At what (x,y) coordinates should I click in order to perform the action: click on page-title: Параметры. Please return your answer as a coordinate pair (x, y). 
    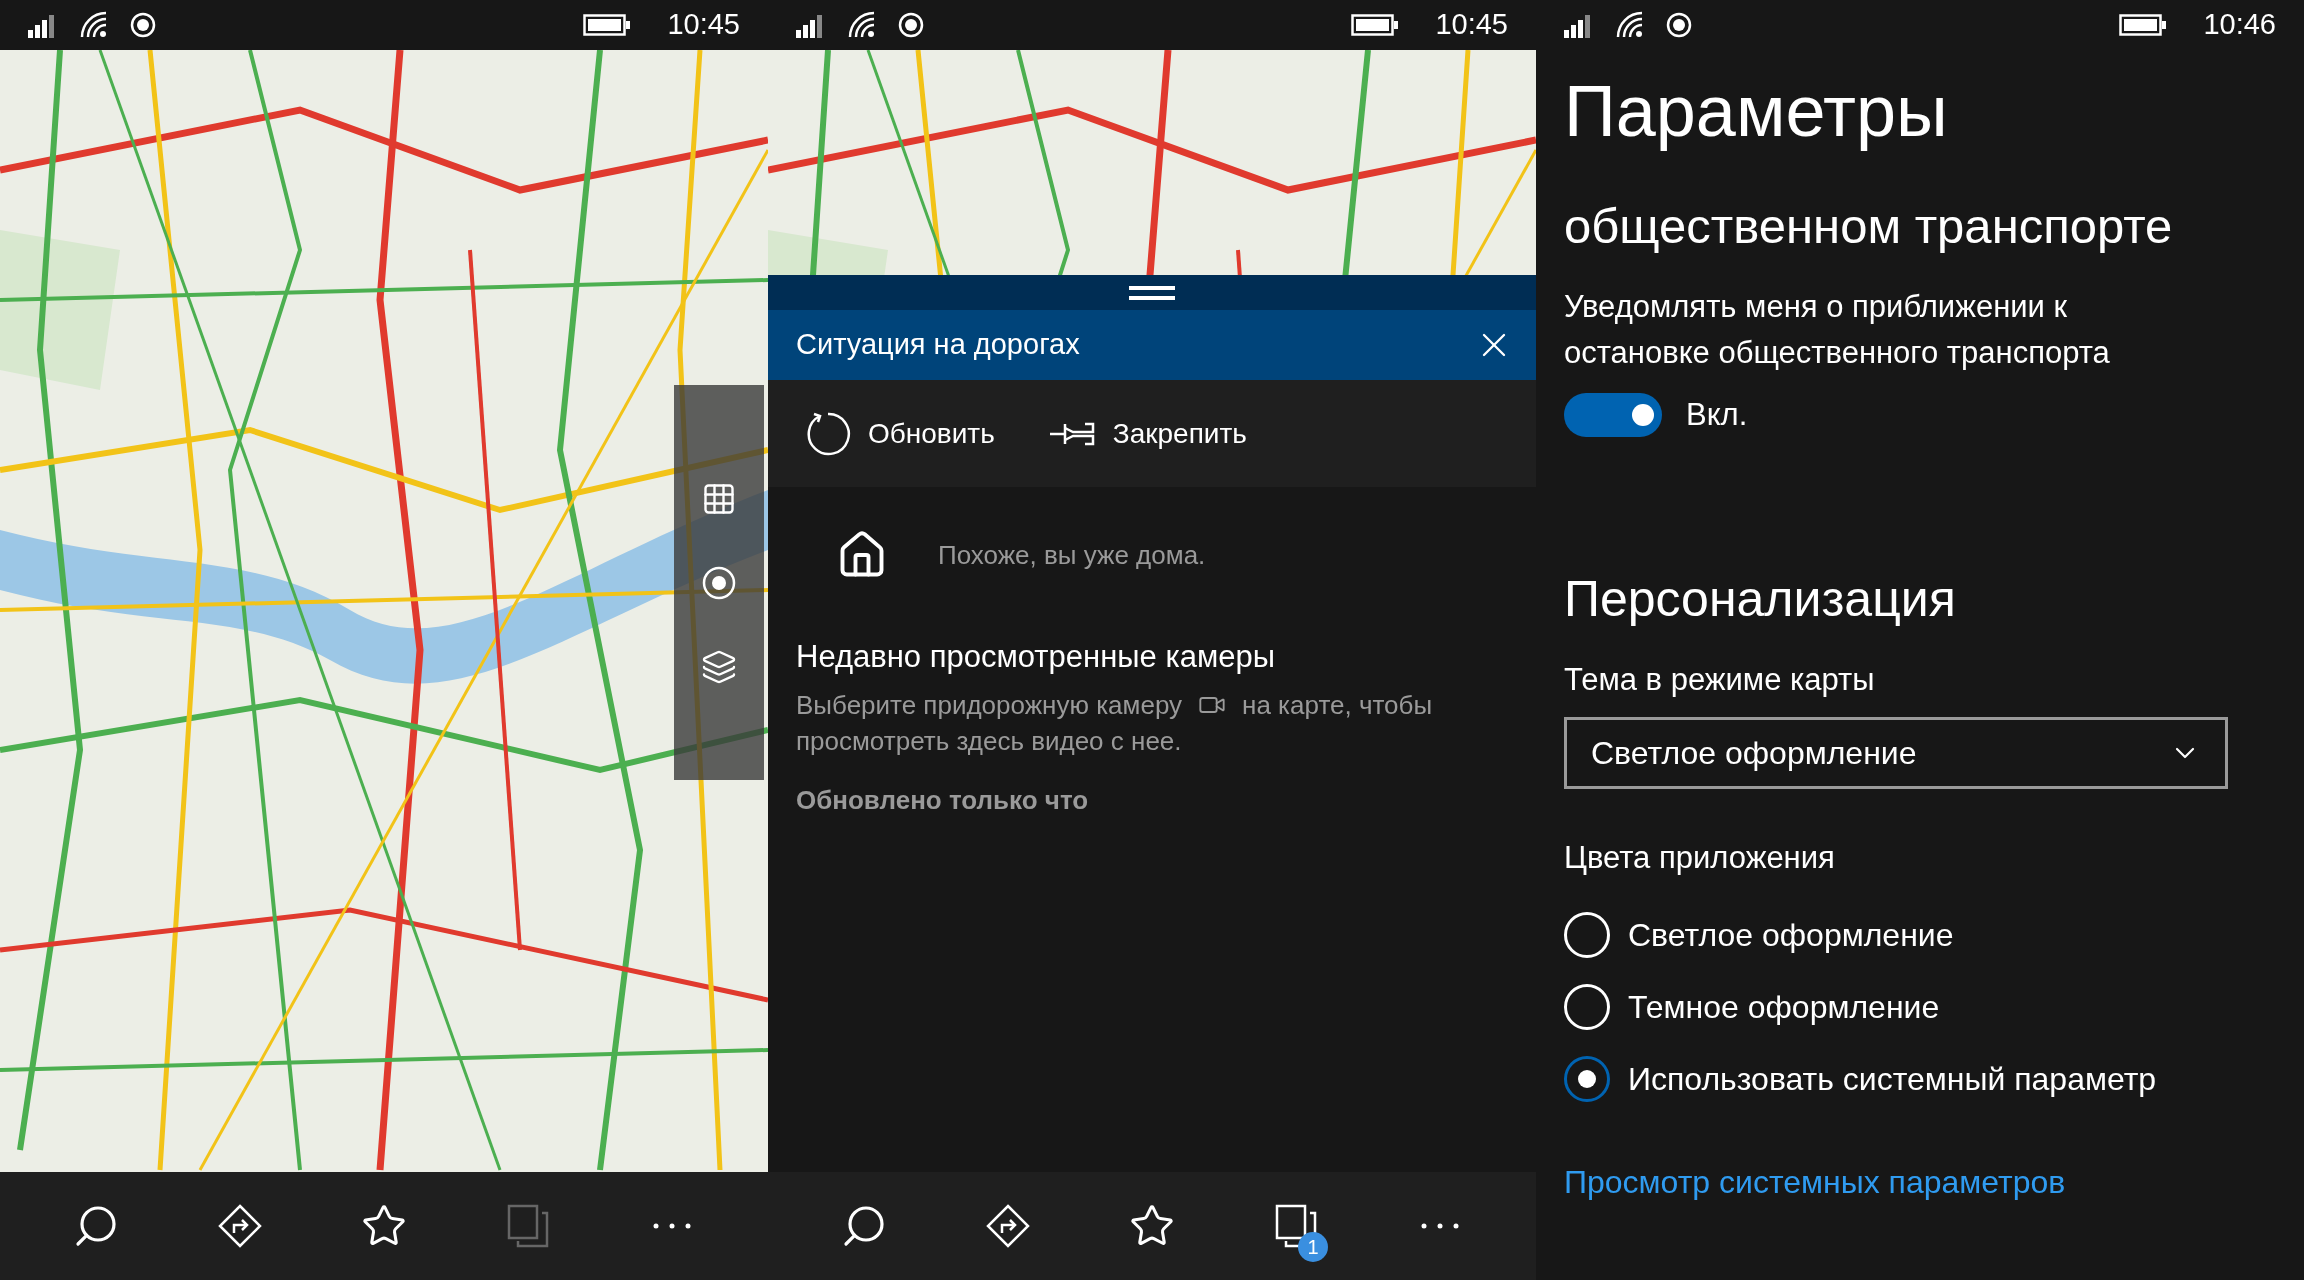
    Looking at the image, I should click on (1756, 111).